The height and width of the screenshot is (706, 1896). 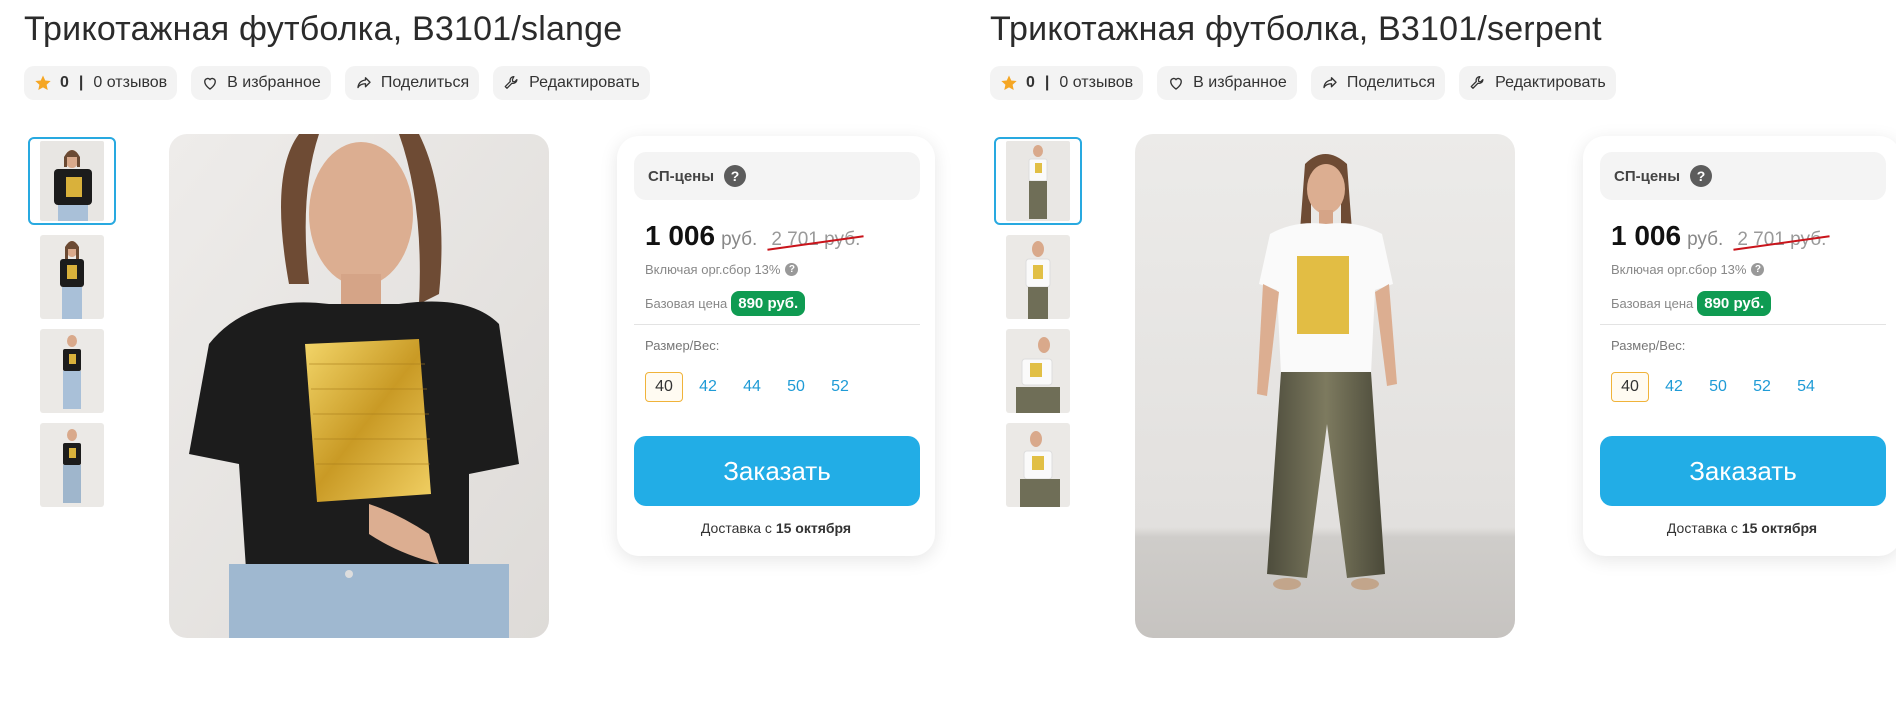 What do you see at coordinates (323, 29) in the screenshot?
I see `product-title: Трикотажная футболка, B3101/slange` at bounding box center [323, 29].